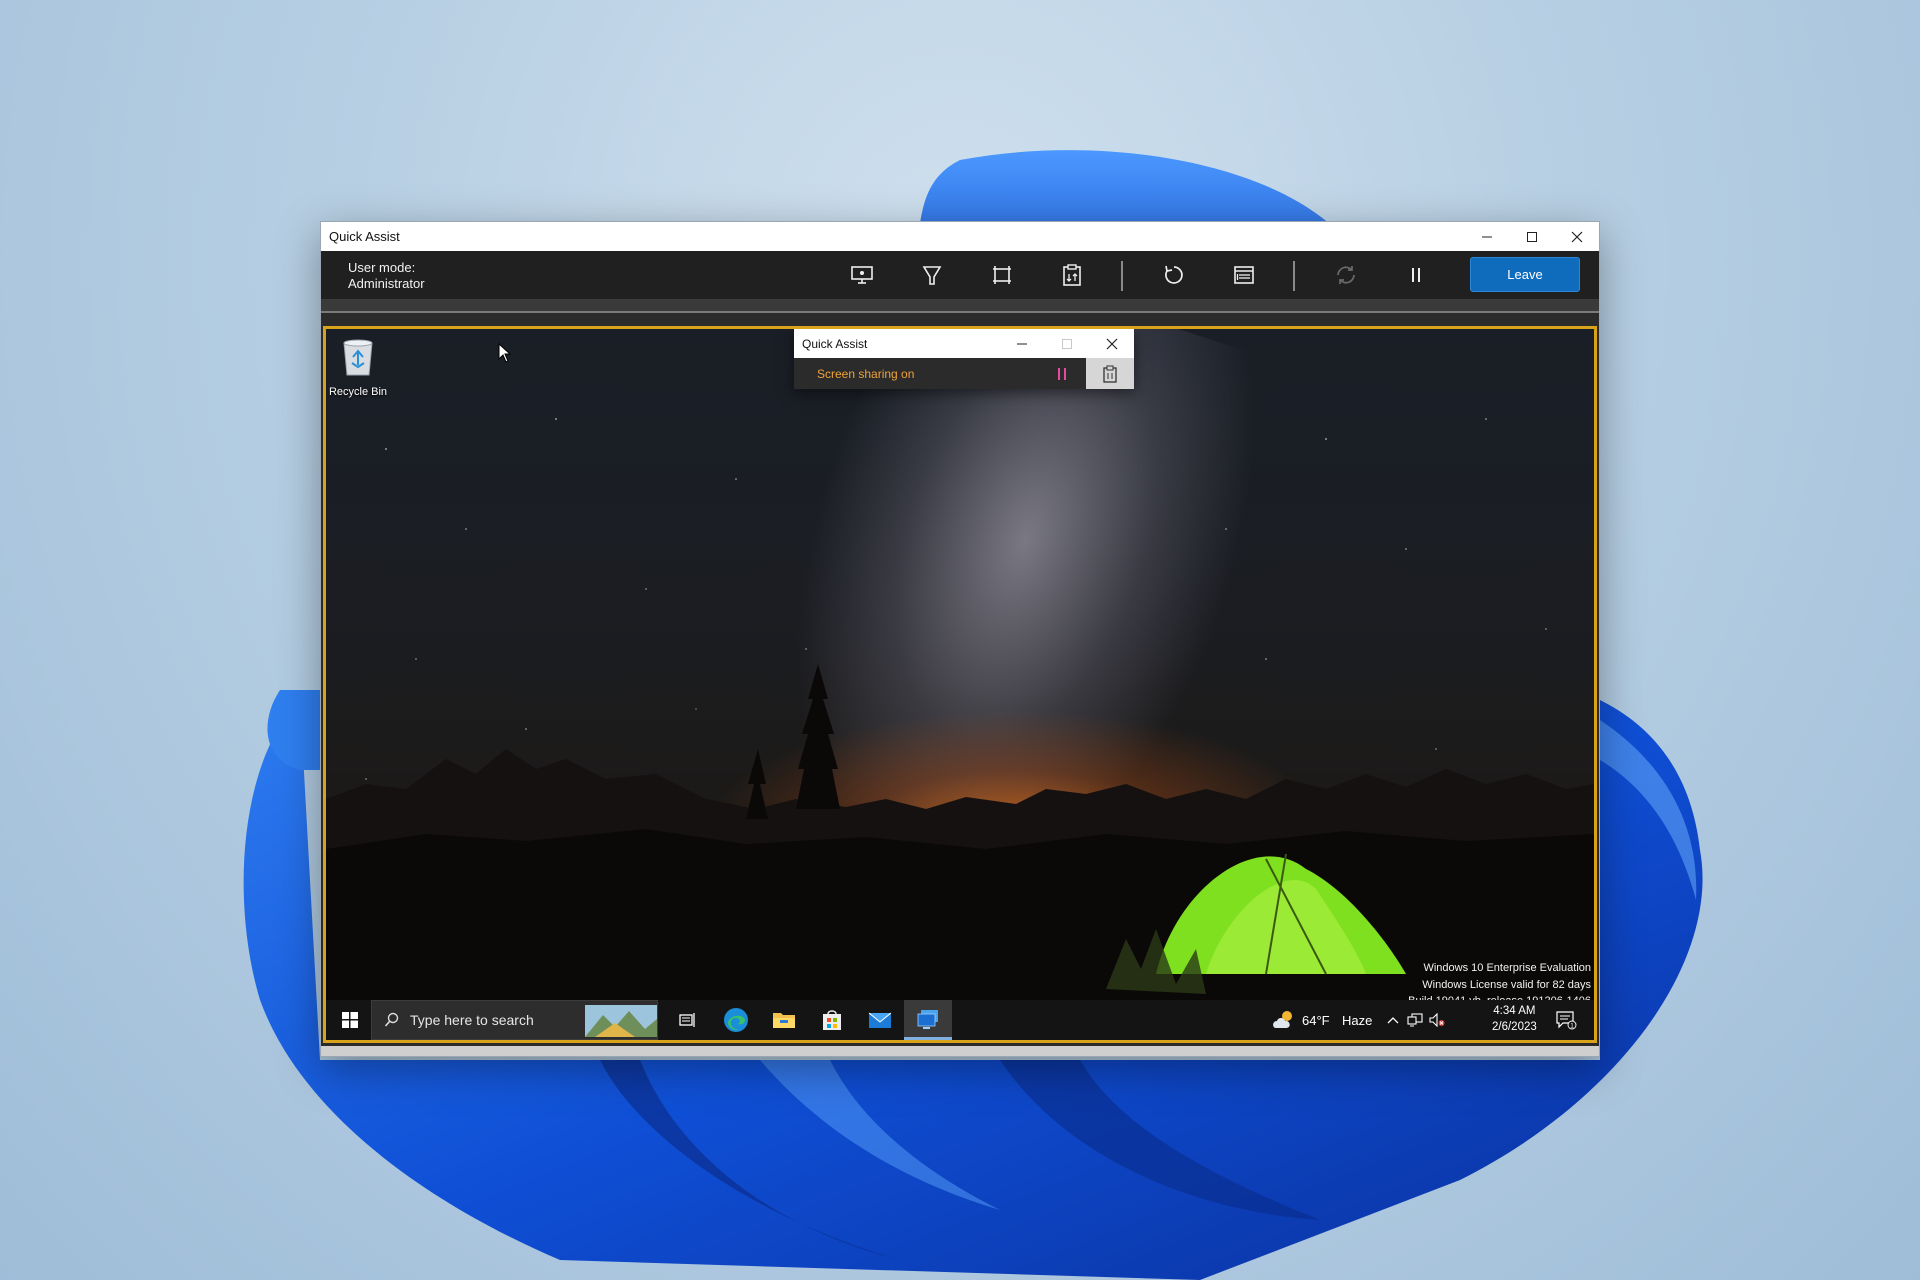 This screenshot has width=1920, height=1280. I want to click on network-button, so click(1415, 1020).